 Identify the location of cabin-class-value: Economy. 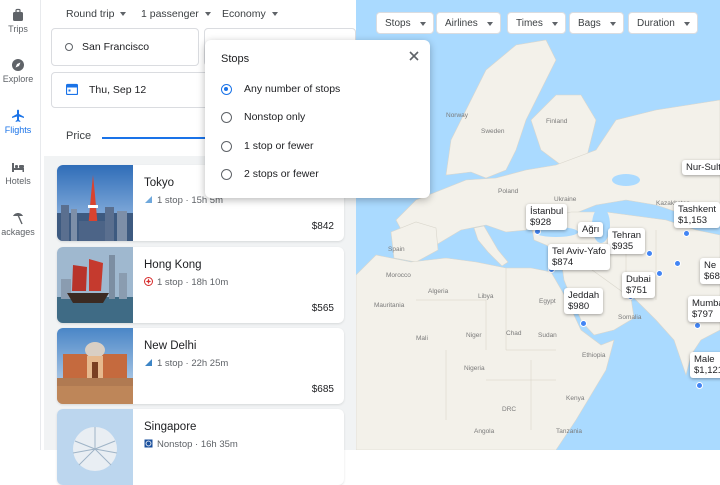
(244, 14).